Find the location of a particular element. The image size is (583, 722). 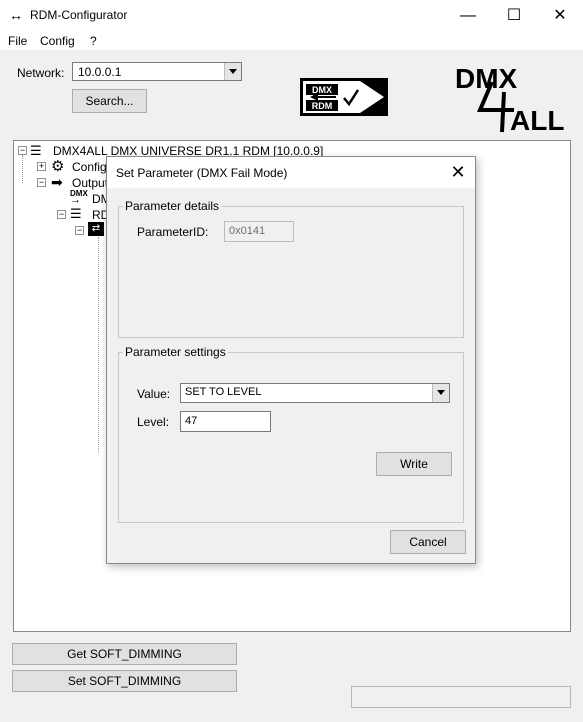

menu-bar is located at coordinates (291, 40).